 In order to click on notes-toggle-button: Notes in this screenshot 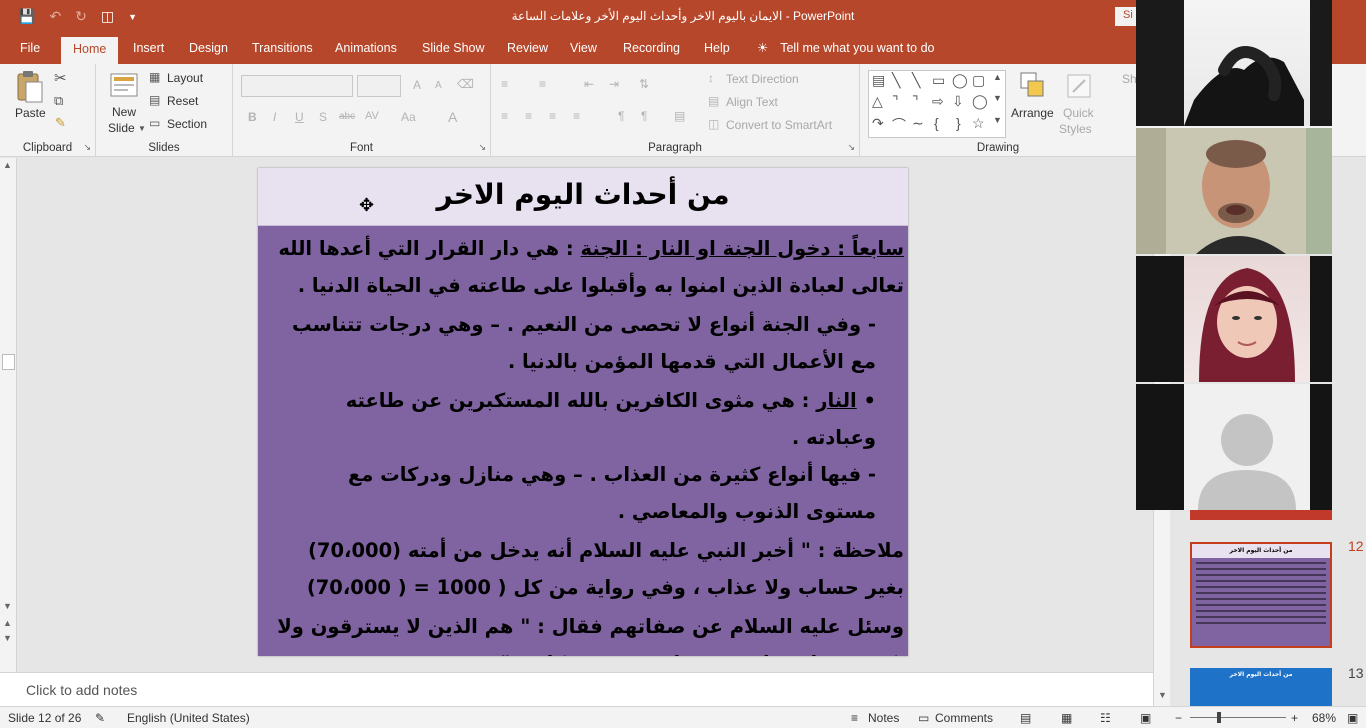, I will do `click(883, 718)`.